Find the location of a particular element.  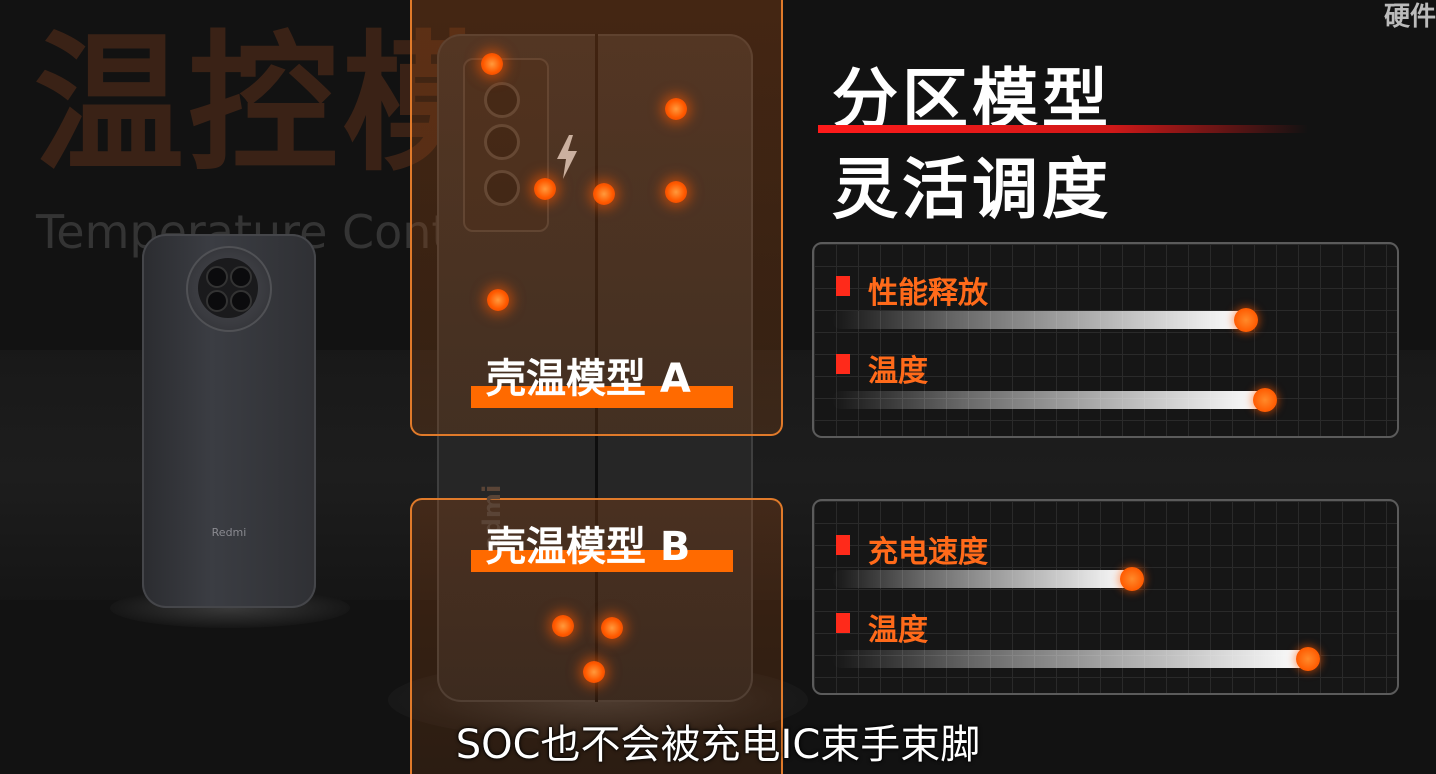

left-phone-brand: Redmi is located at coordinates (229, 532).